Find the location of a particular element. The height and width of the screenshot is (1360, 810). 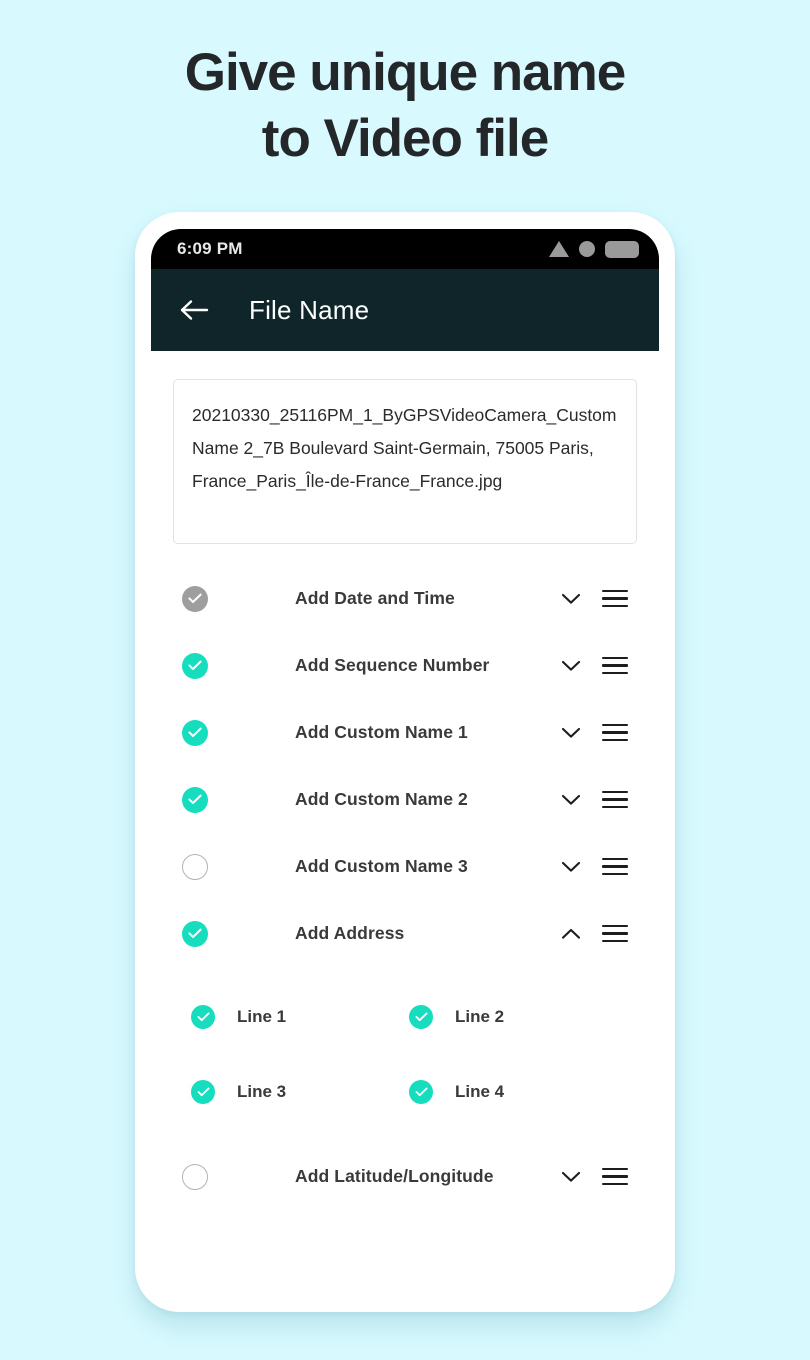

option-row-add-custom-name-1: Add Custom Name 1 is located at coordinates (405, 732).